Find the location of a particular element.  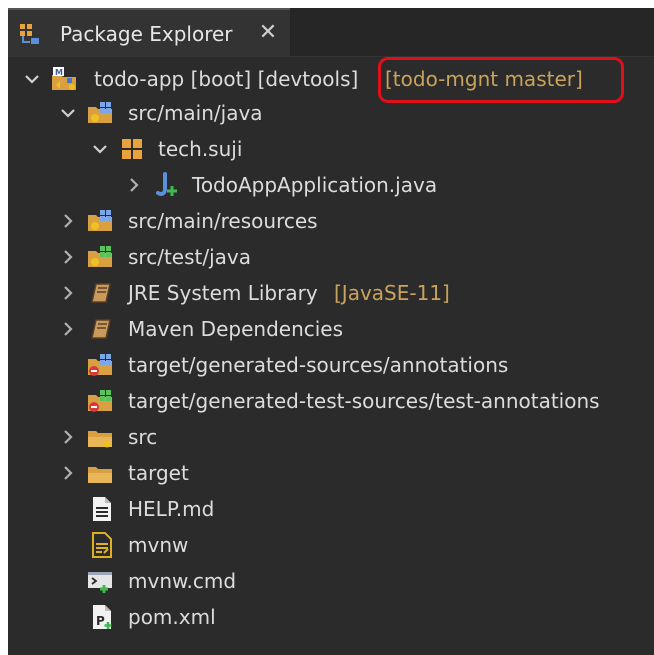

tree-item-label: src/test/java is located at coordinates (189, 257).